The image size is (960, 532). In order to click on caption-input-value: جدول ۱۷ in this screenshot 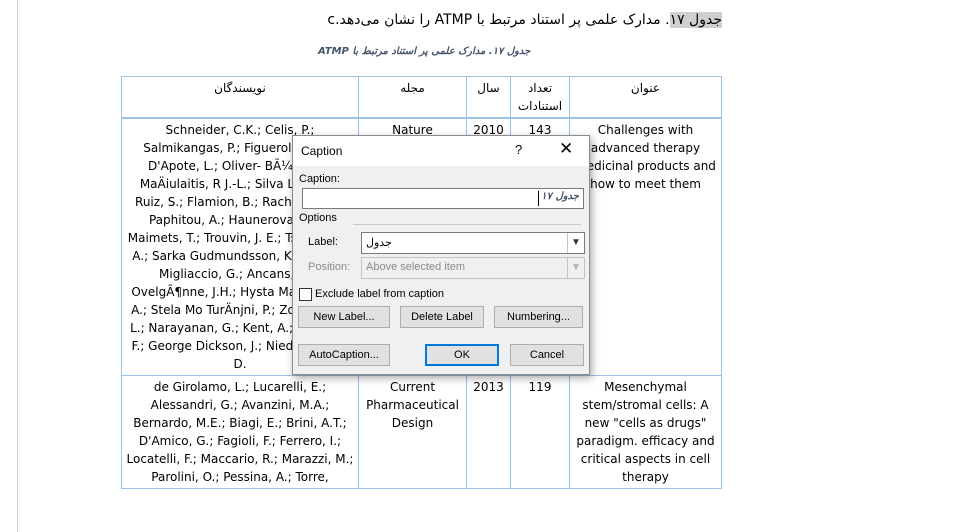, I will do `click(560, 196)`.